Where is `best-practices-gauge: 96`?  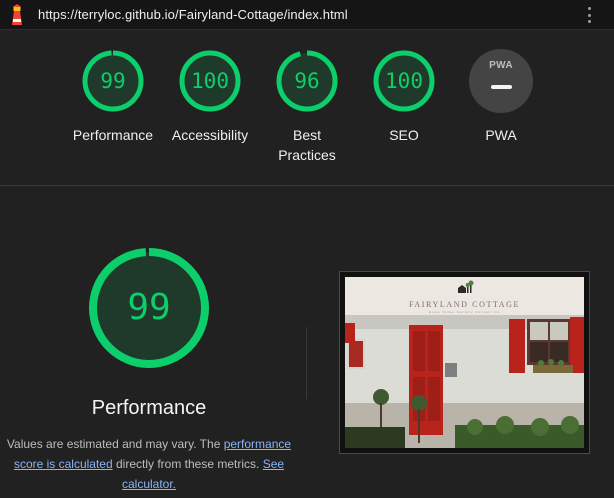 best-practices-gauge: 96 is located at coordinates (307, 81).